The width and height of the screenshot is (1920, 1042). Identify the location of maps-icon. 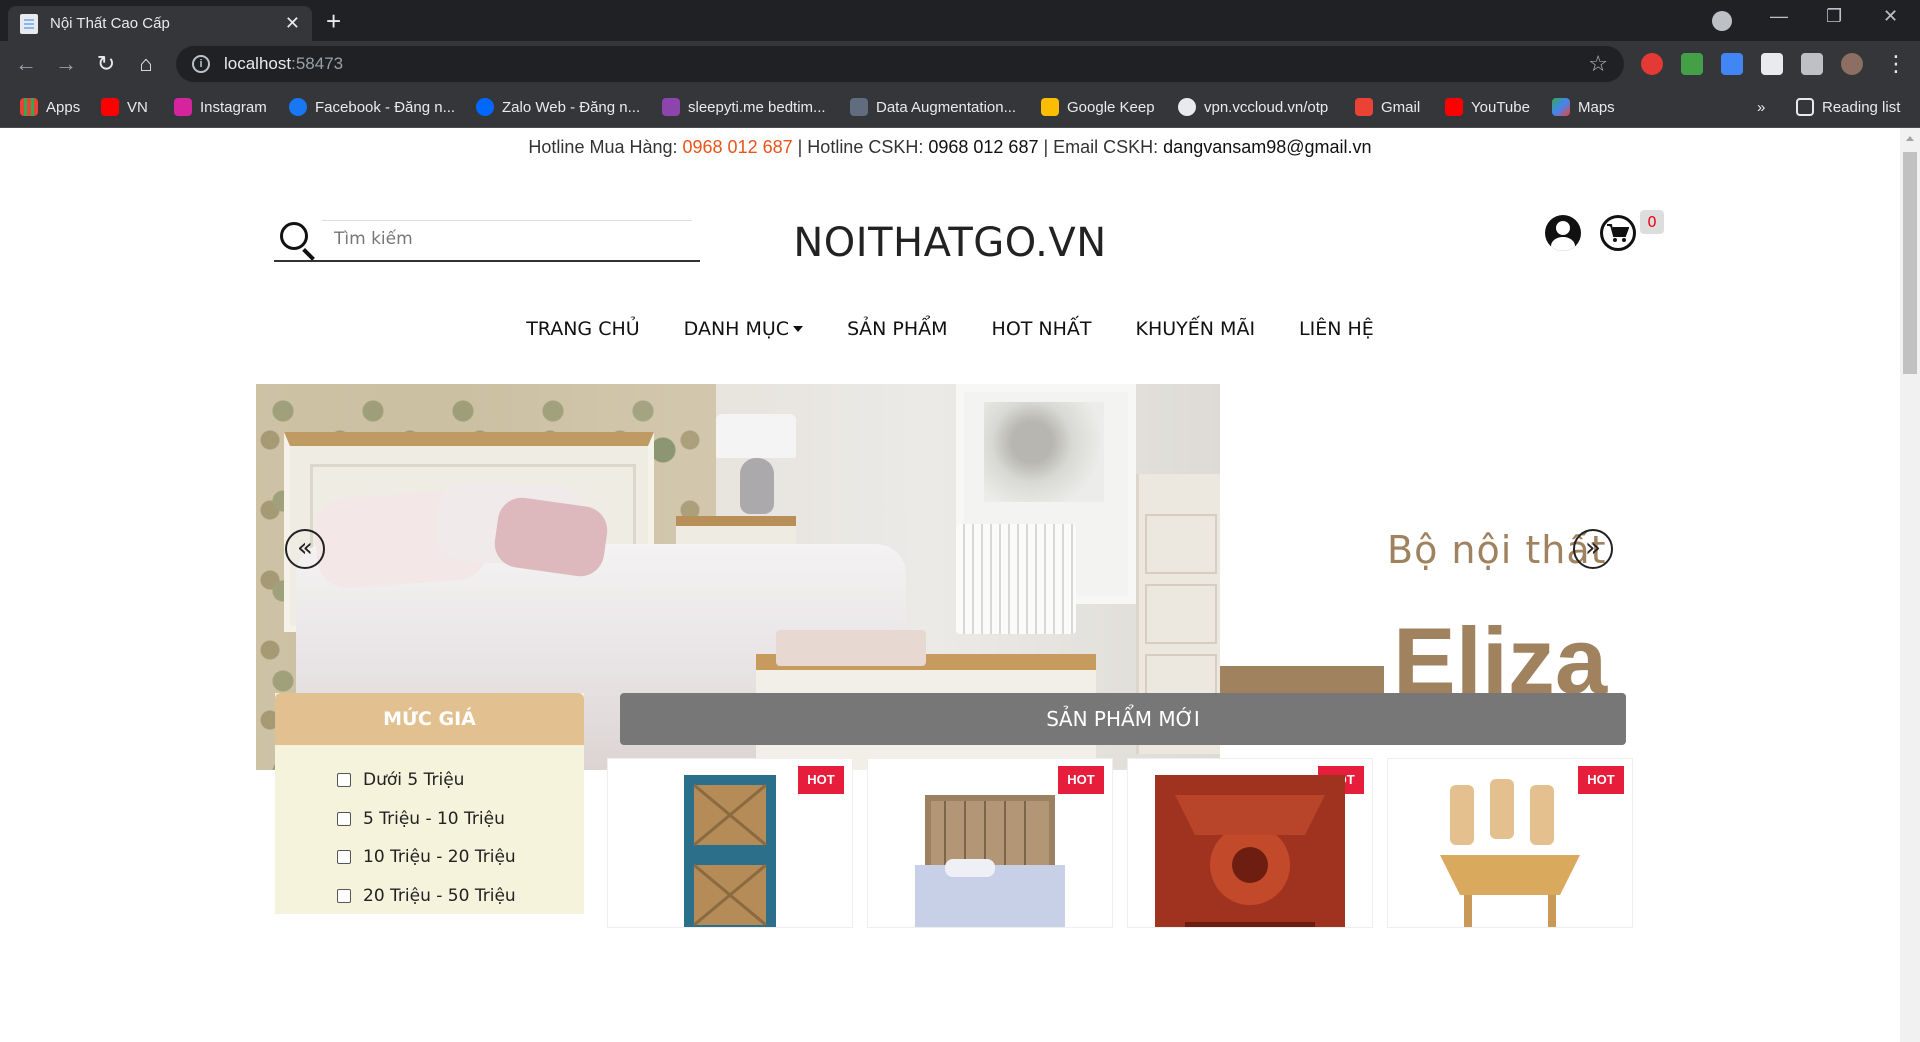
(1561, 107).